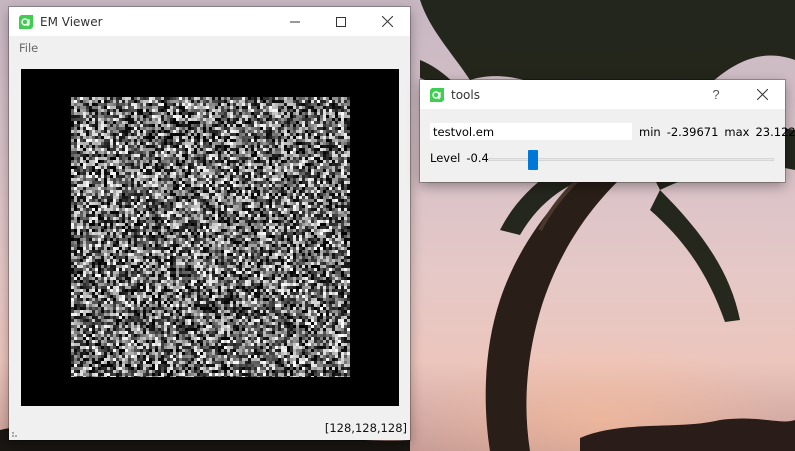 The width and height of the screenshot is (795, 451). Describe the element at coordinates (365, 428) in the screenshot. I see `volume-dimensions: [128,128,128]` at that location.